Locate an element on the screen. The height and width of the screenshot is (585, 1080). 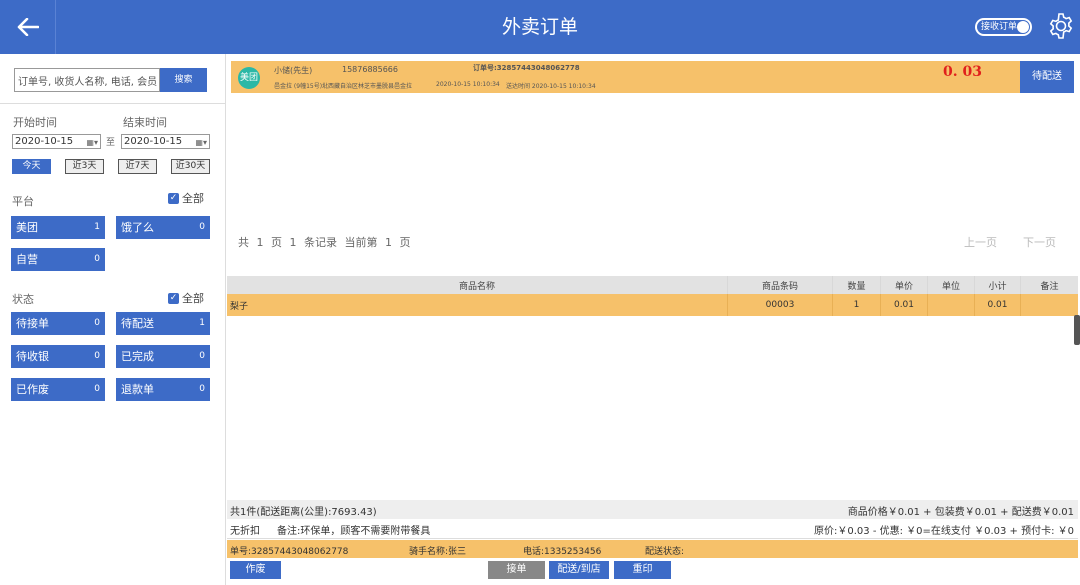
top-bar: 外卖订单 接收订单 is located at coordinates (540, 27).